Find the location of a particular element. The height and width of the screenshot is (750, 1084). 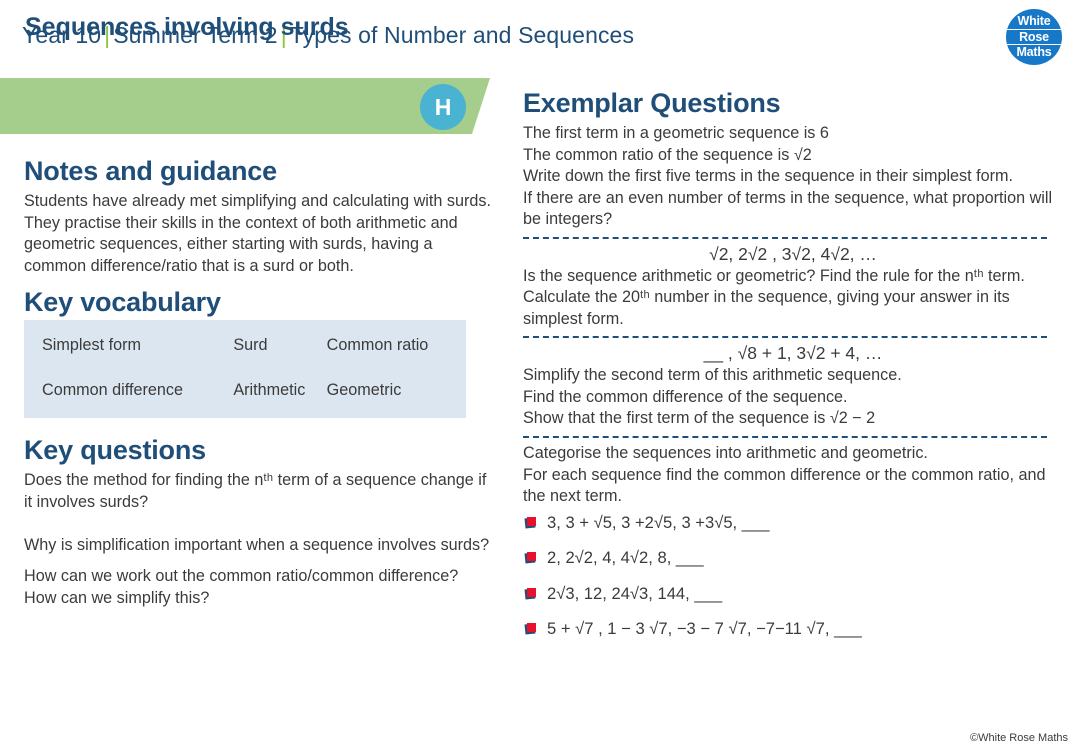

vocab-term: Arithmetic is located at coordinates (269, 389).